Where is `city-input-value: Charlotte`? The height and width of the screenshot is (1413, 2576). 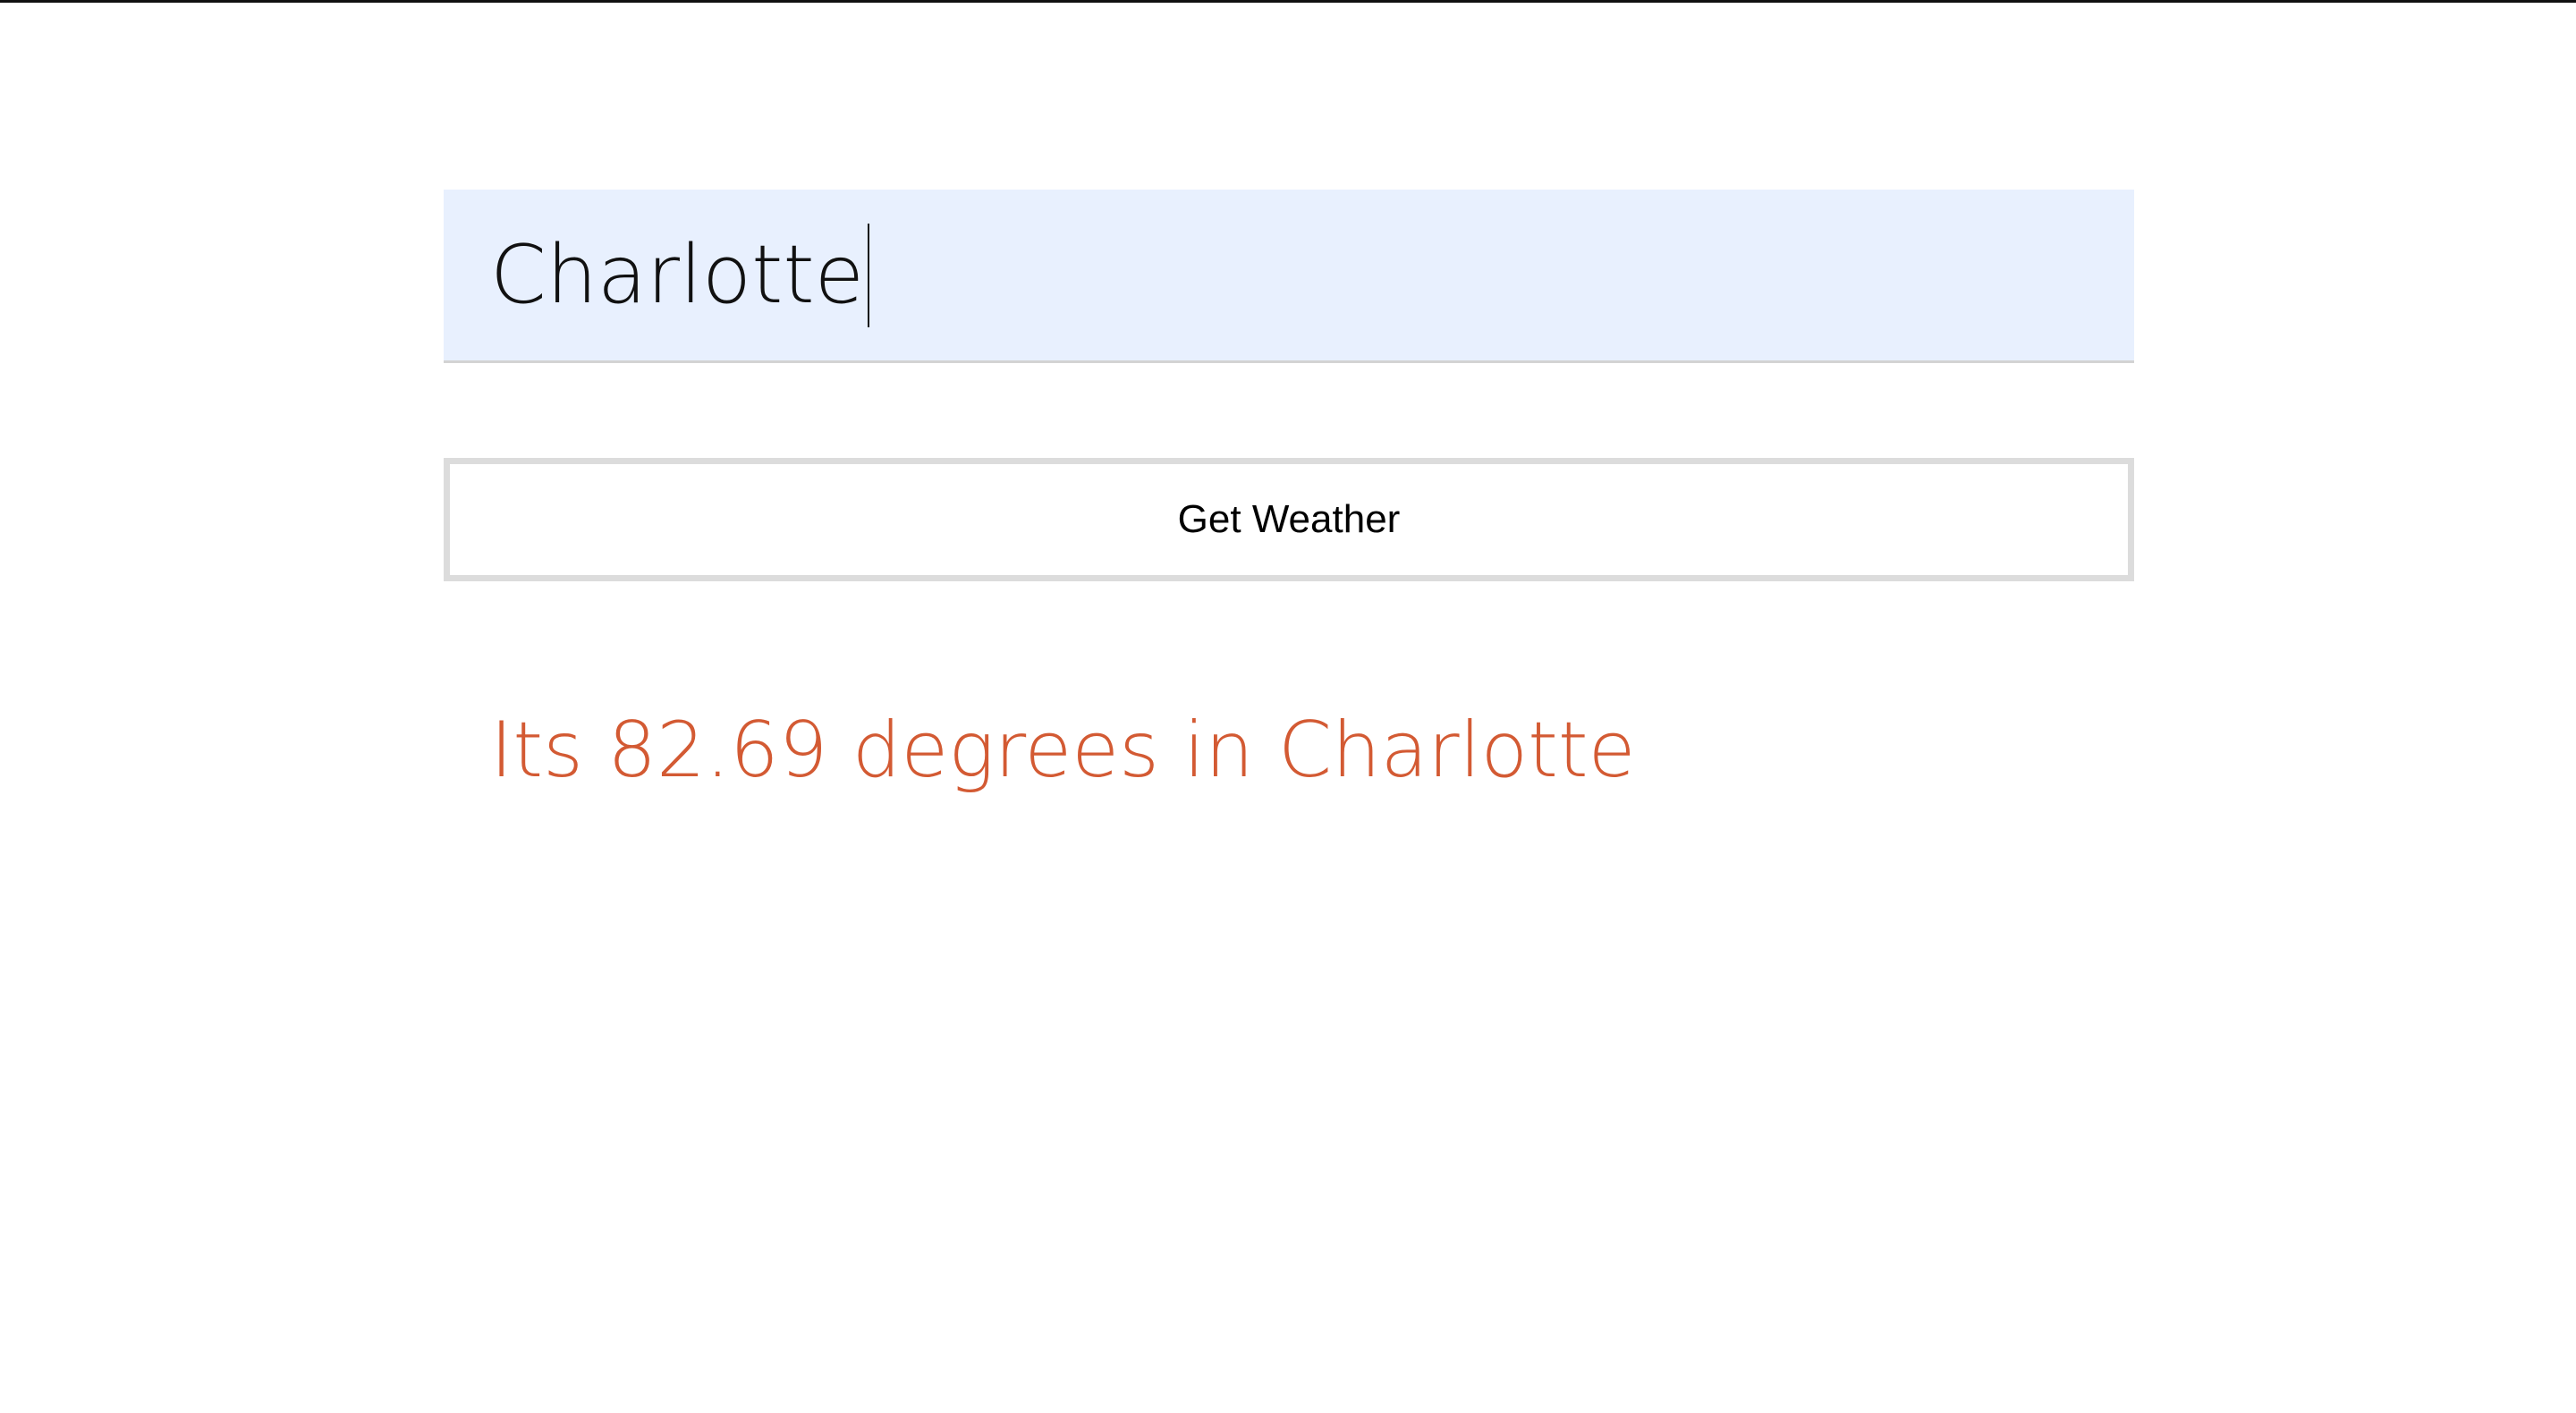 city-input-value: Charlotte is located at coordinates (677, 275).